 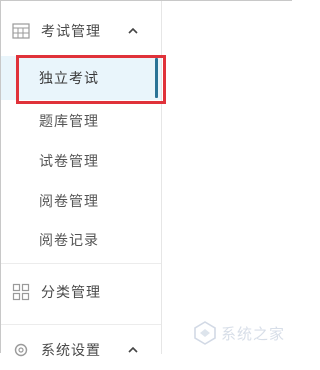 What do you see at coordinates (69, 79) in the screenshot?
I see `sidebar-item-label: 独立考试` at bounding box center [69, 79].